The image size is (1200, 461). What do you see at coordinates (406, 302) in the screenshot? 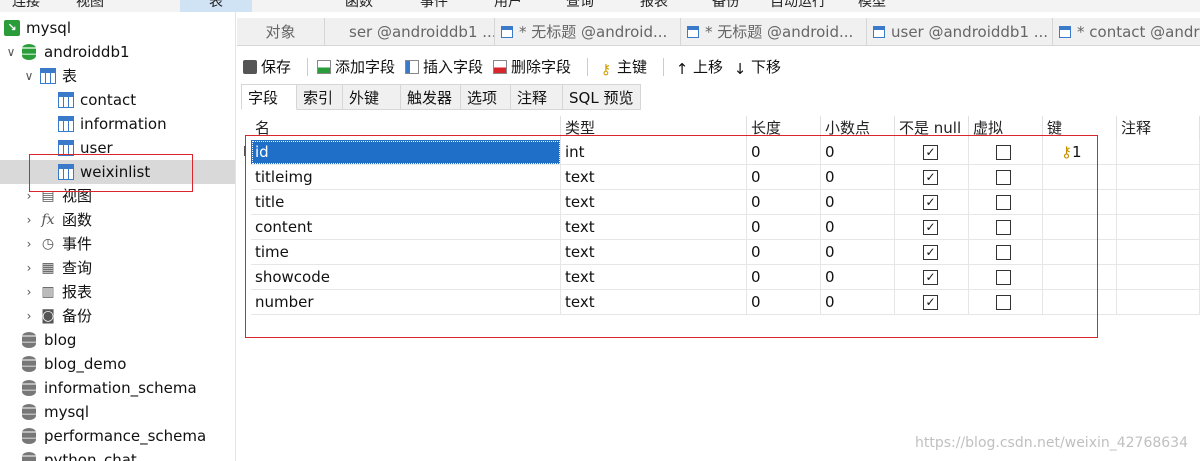
I see `field-name-cell: number` at bounding box center [406, 302].